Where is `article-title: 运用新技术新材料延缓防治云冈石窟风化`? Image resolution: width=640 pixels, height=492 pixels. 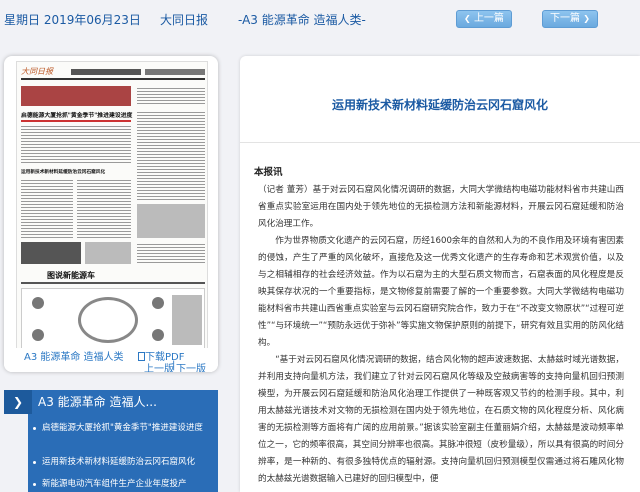
article-title: 运用新技术新材料延缓防治云冈石窟风化 is located at coordinates (439, 105).